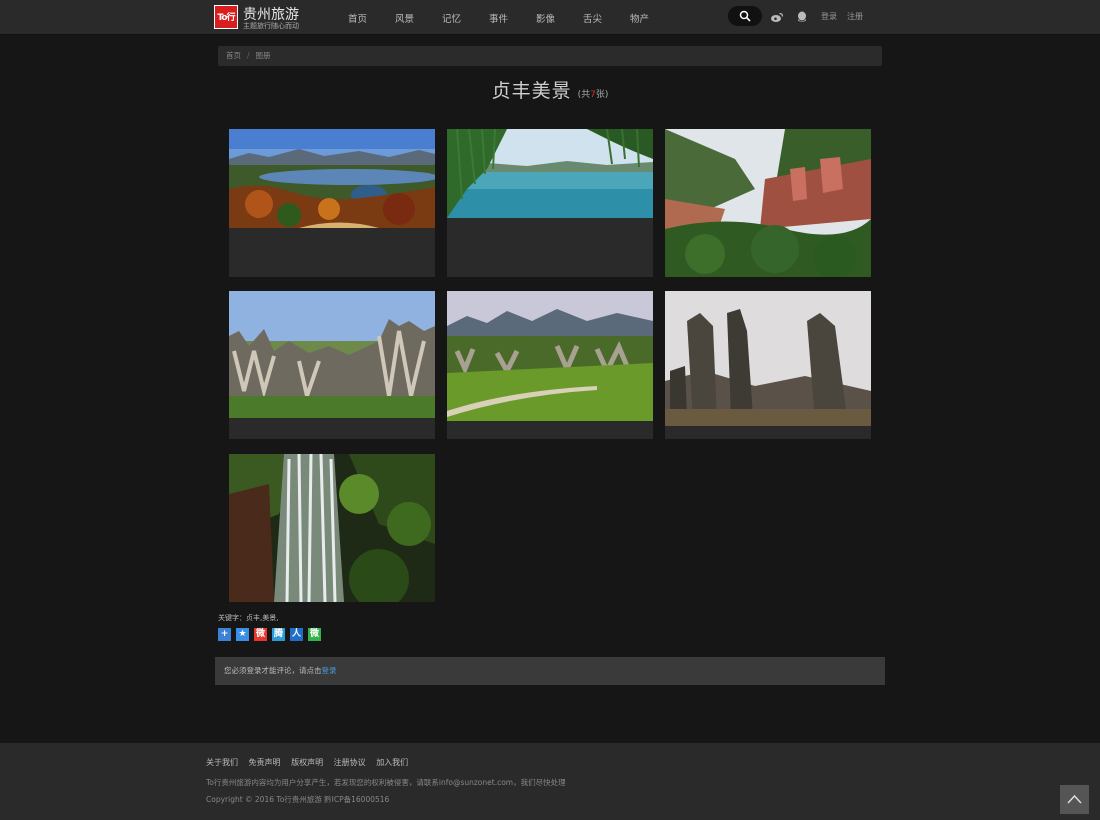  Describe the element at coordinates (404, 18) in the screenshot. I see `nav-item-scenery: 风景` at that location.